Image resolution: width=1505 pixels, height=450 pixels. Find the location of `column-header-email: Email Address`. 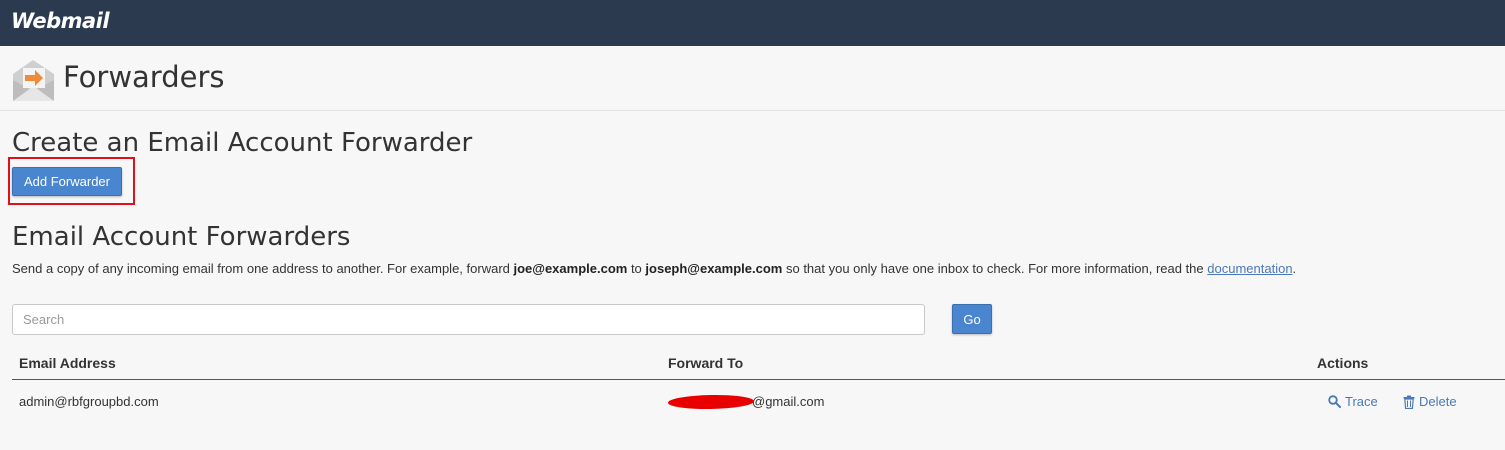

column-header-email: Email Address is located at coordinates (67, 363).